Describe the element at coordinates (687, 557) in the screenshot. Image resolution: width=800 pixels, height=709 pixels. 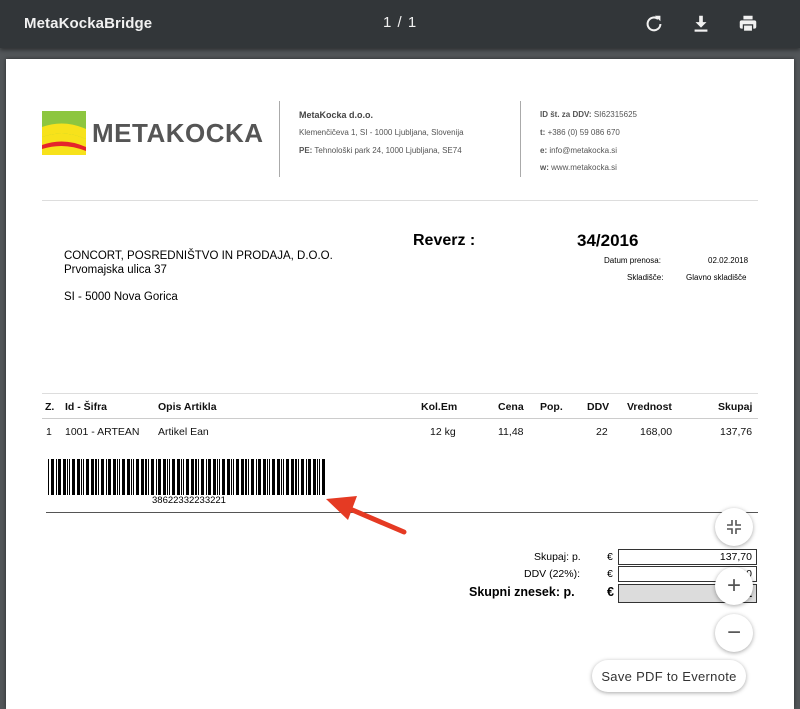
I see `subtotal-value: 137,70` at that location.